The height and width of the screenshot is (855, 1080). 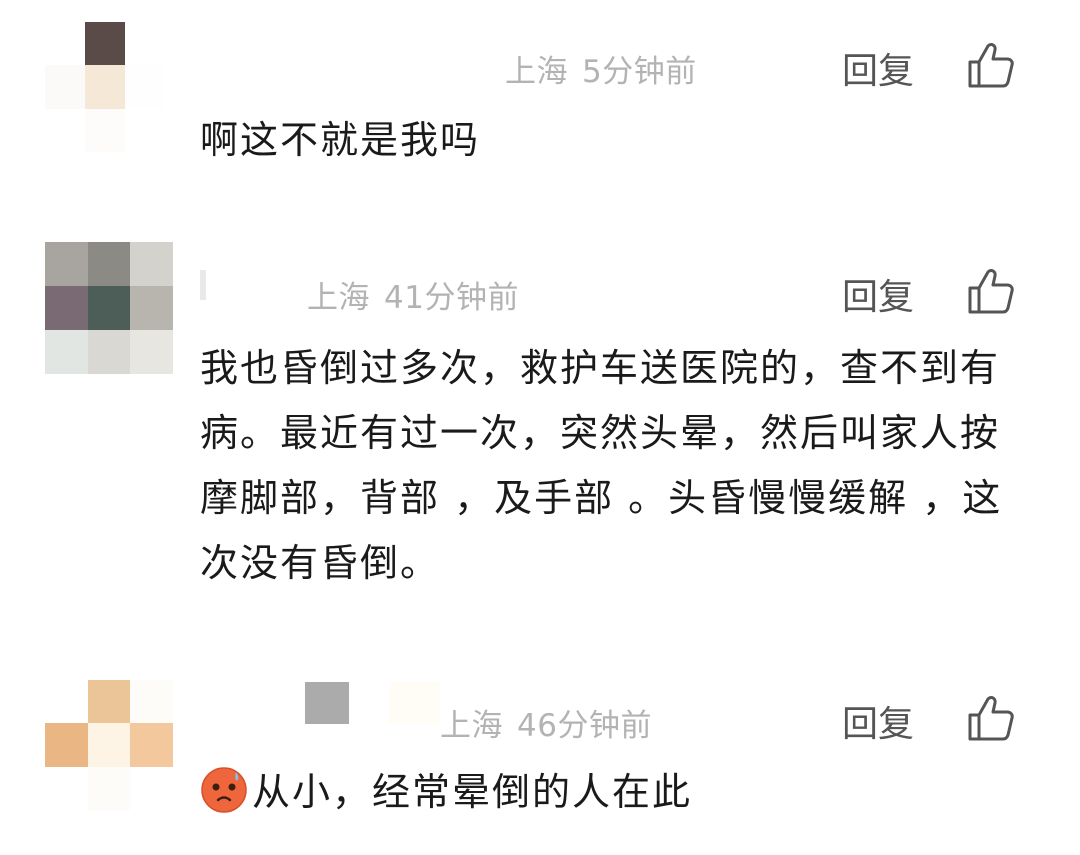 What do you see at coordinates (224, 790) in the screenshot?
I see `dizzy-face-emoji` at bounding box center [224, 790].